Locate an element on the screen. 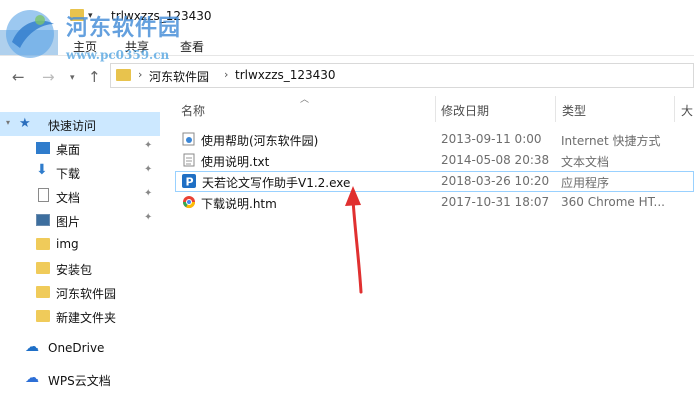  sidebar-item-label: 河东软件园 is located at coordinates (86, 294).